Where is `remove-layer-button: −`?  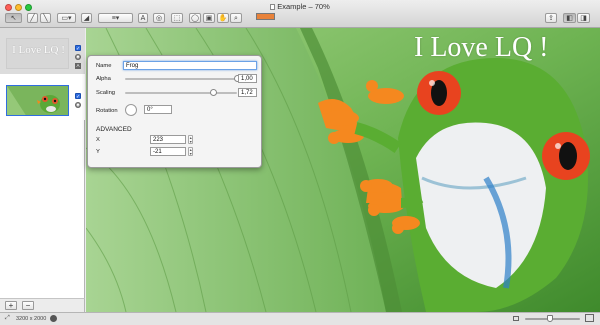 remove-layer-button: − is located at coordinates (28, 305).